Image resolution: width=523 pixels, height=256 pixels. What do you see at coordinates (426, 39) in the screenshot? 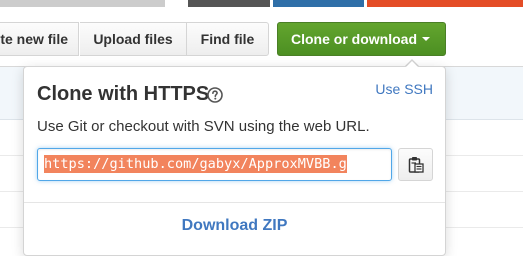
I see `caret-down-icon` at bounding box center [426, 39].